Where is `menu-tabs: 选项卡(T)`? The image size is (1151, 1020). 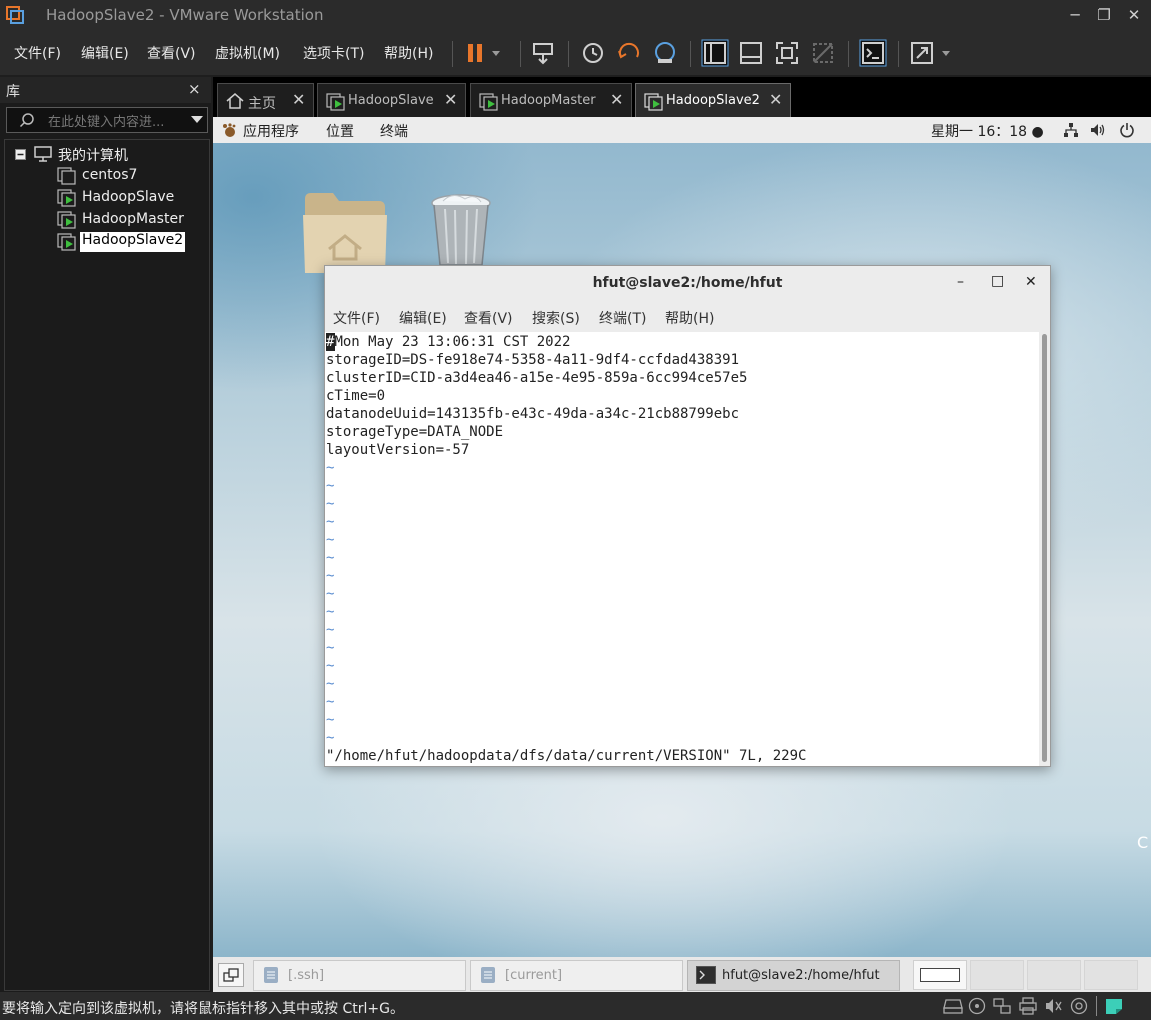 menu-tabs: 选项卡(T) is located at coordinates (333, 53).